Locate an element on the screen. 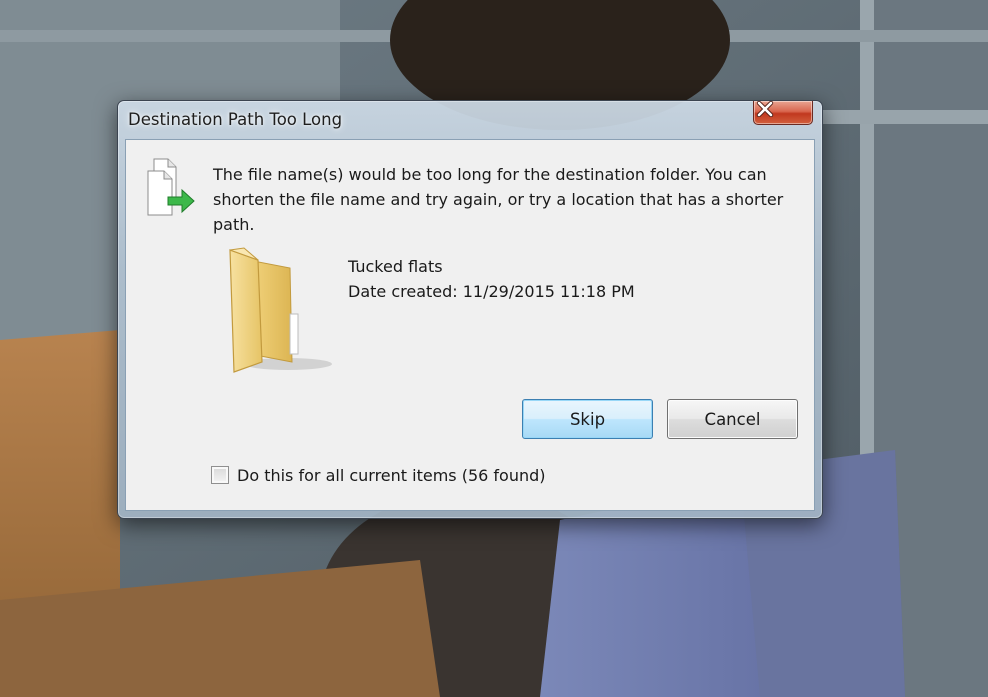 The height and width of the screenshot is (697, 988). close-button is located at coordinates (783, 113).